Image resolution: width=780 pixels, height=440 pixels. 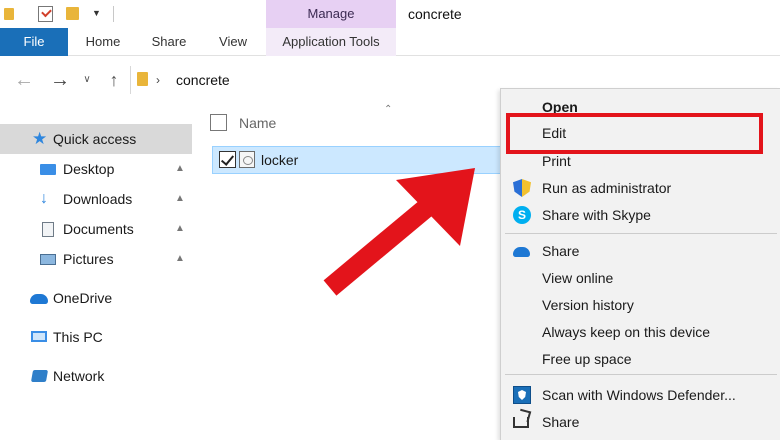 What do you see at coordinates (640, 278) in the screenshot?
I see `menu-item-view-online: View online` at bounding box center [640, 278].